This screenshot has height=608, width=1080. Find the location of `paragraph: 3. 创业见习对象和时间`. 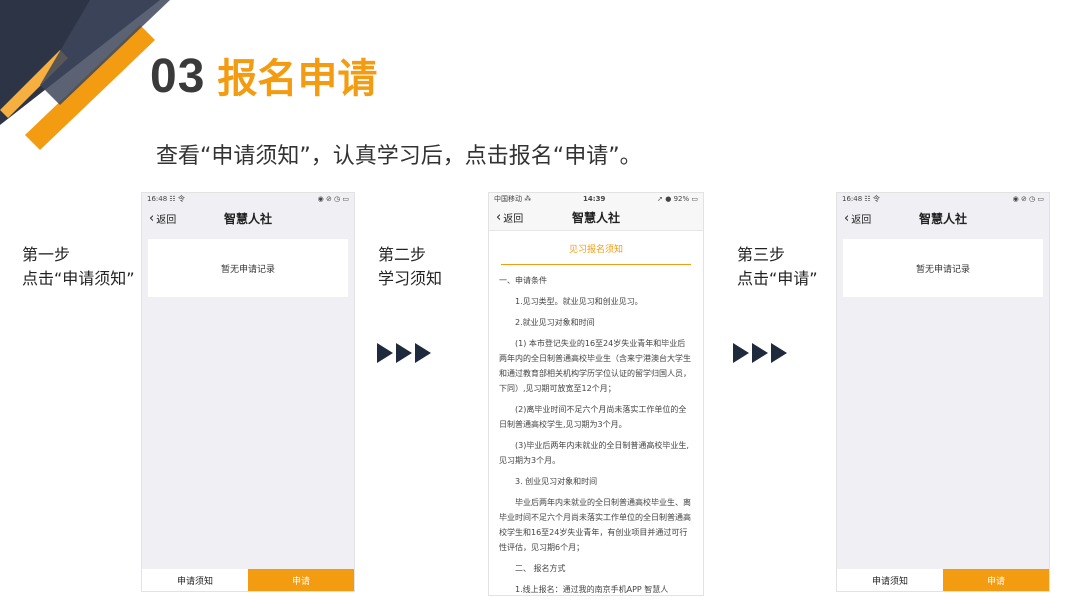

paragraph: 3. 创业见习对象和时间 is located at coordinates (556, 481).